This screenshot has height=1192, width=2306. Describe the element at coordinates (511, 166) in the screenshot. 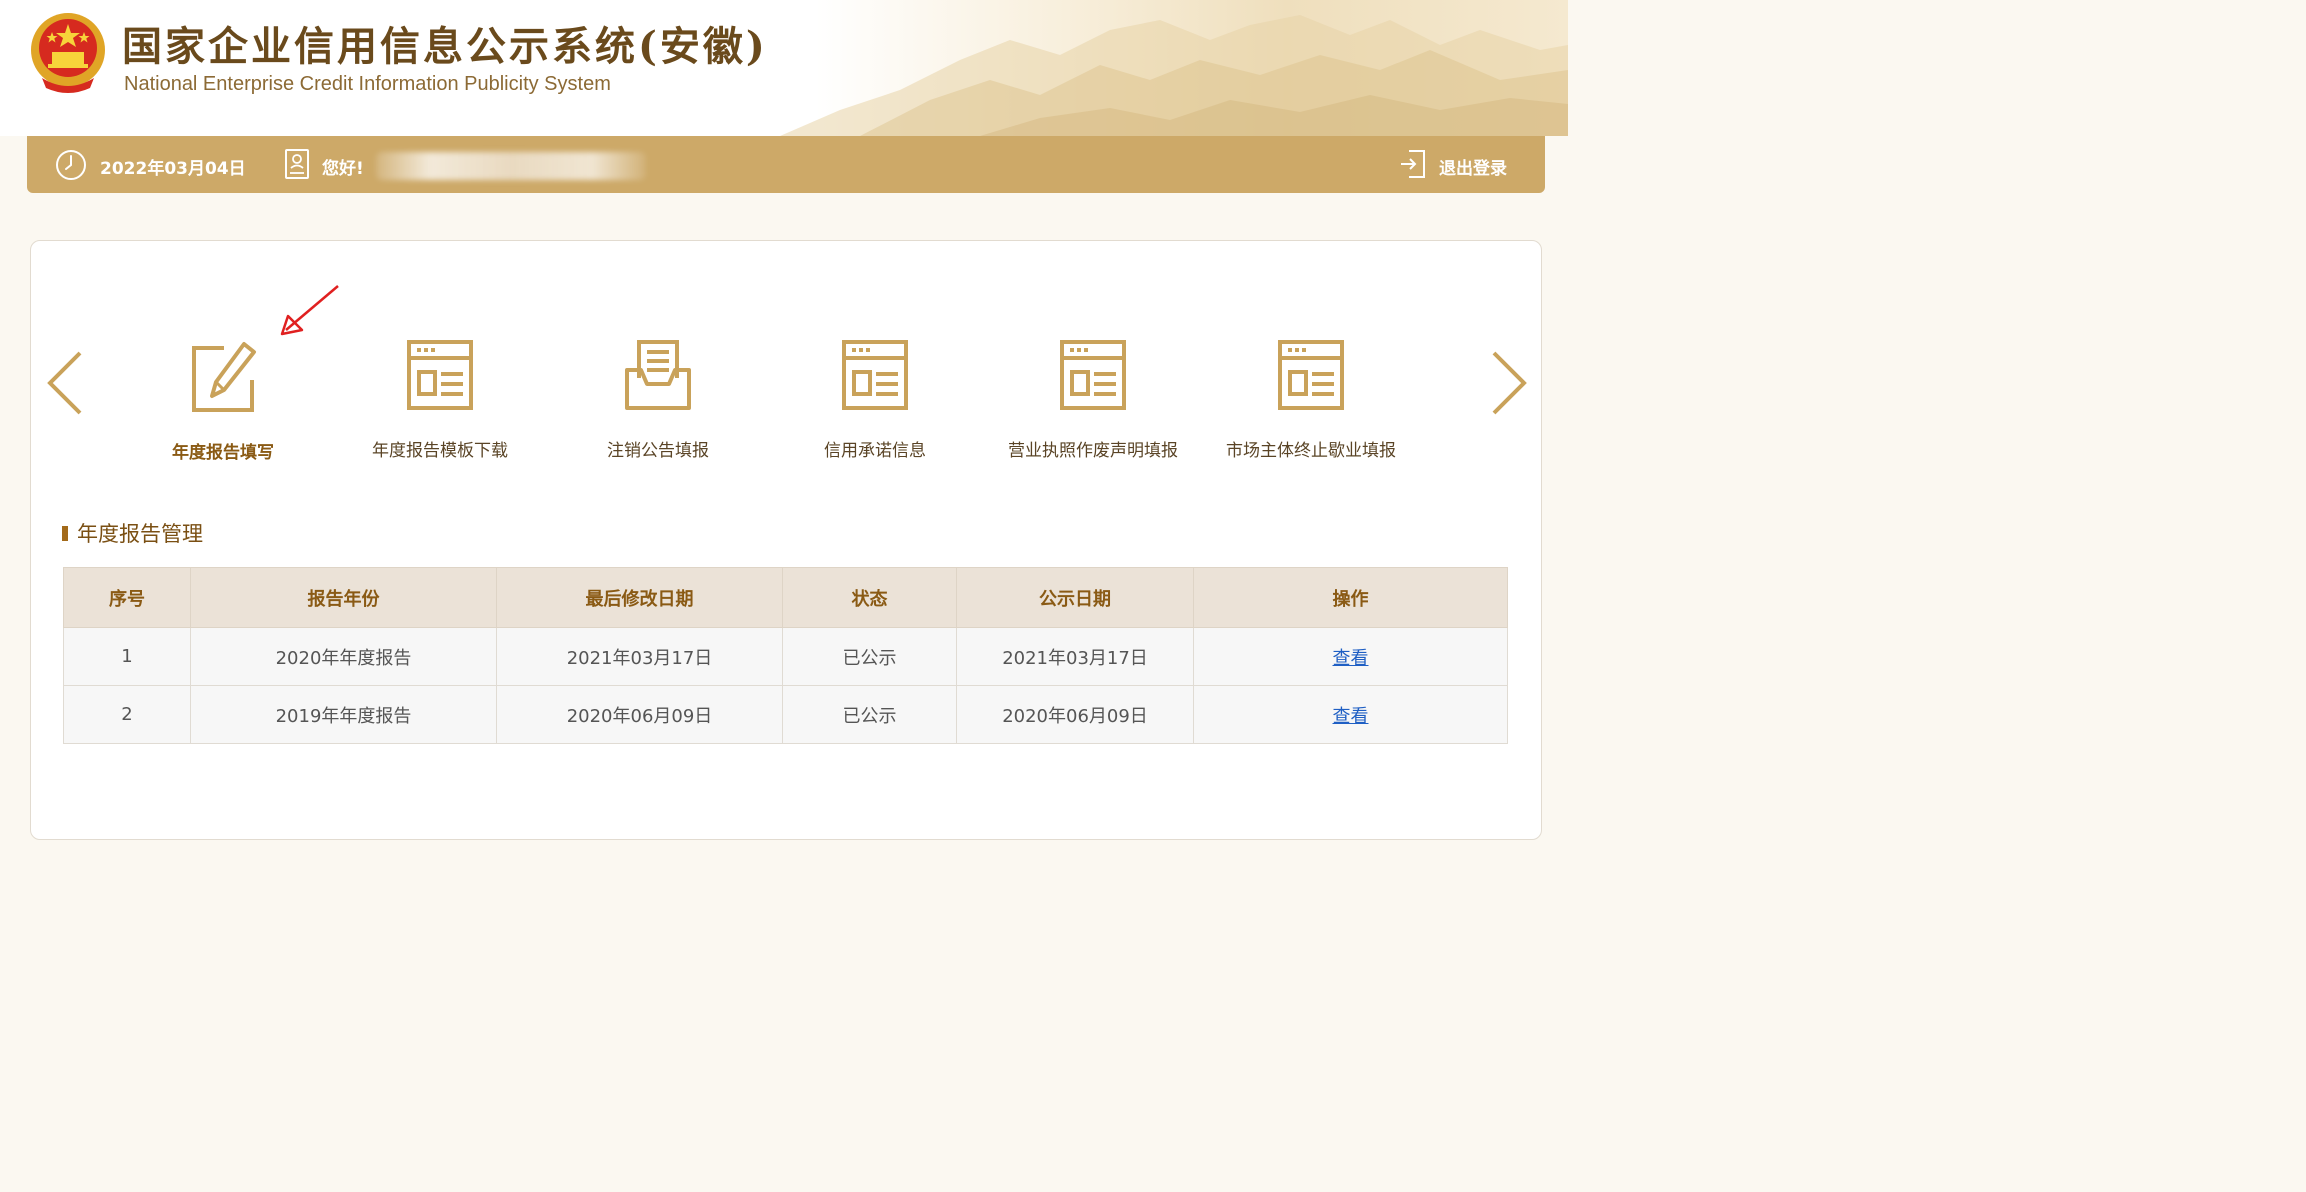

I see `blurred-username` at that location.